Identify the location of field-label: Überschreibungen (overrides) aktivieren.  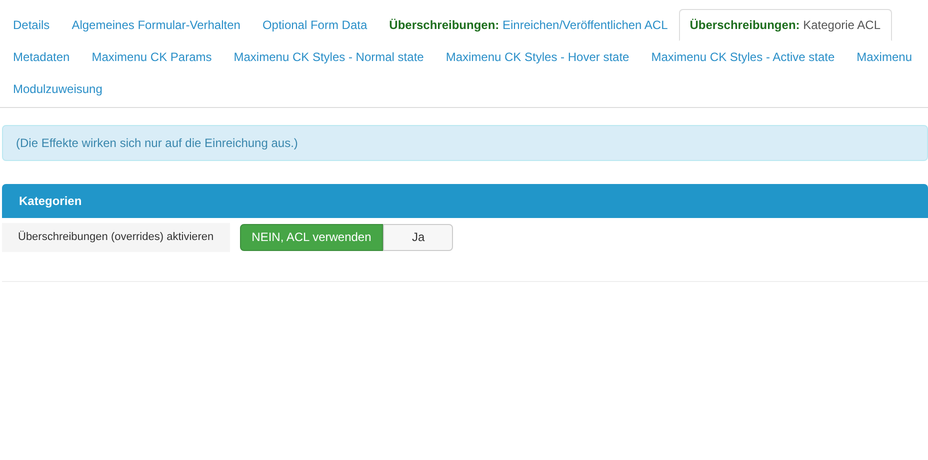
(116, 237).